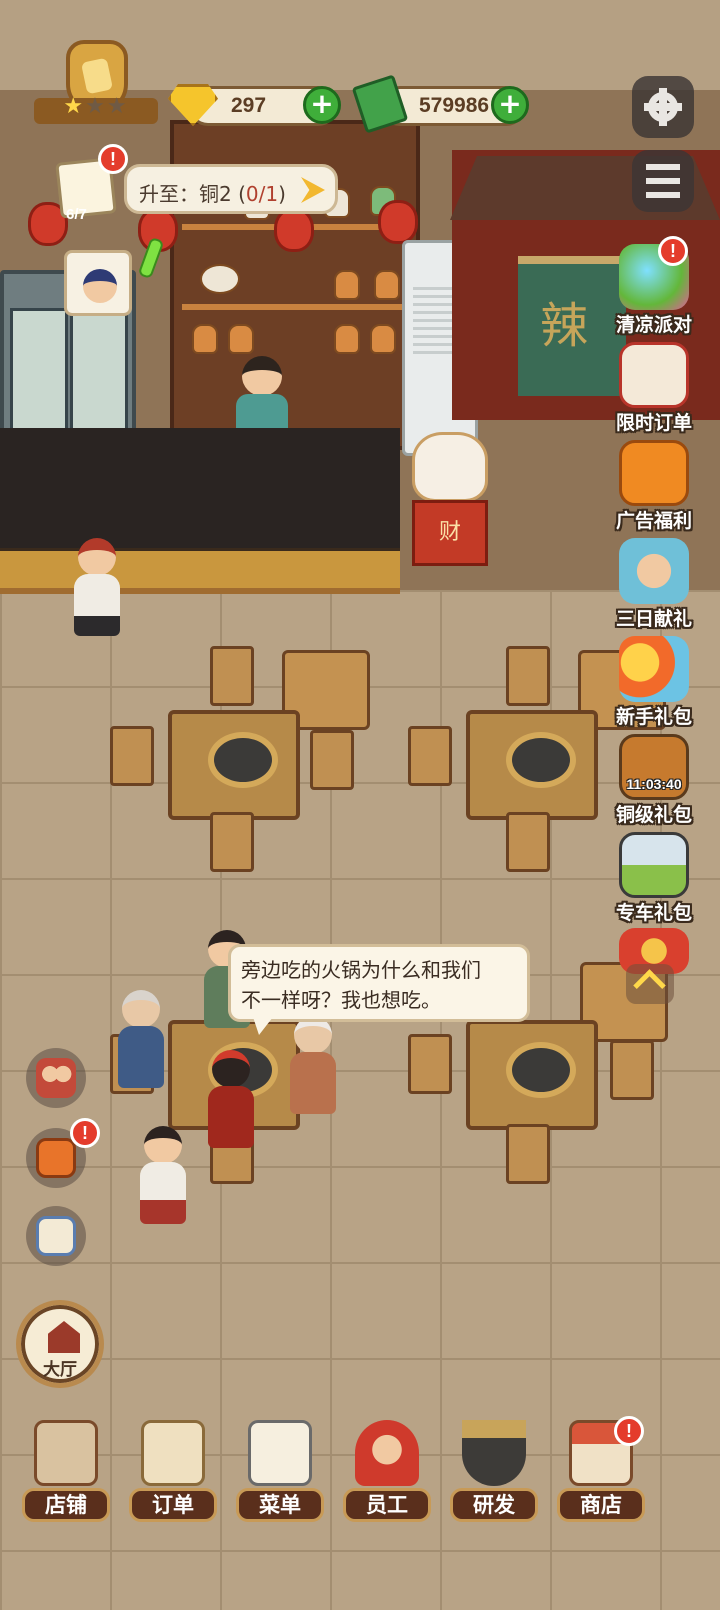 The height and width of the screenshot is (1610, 720). Describe the element at coordinates (494, 1453) in the screenshot. I see `wok-icon` at that location.